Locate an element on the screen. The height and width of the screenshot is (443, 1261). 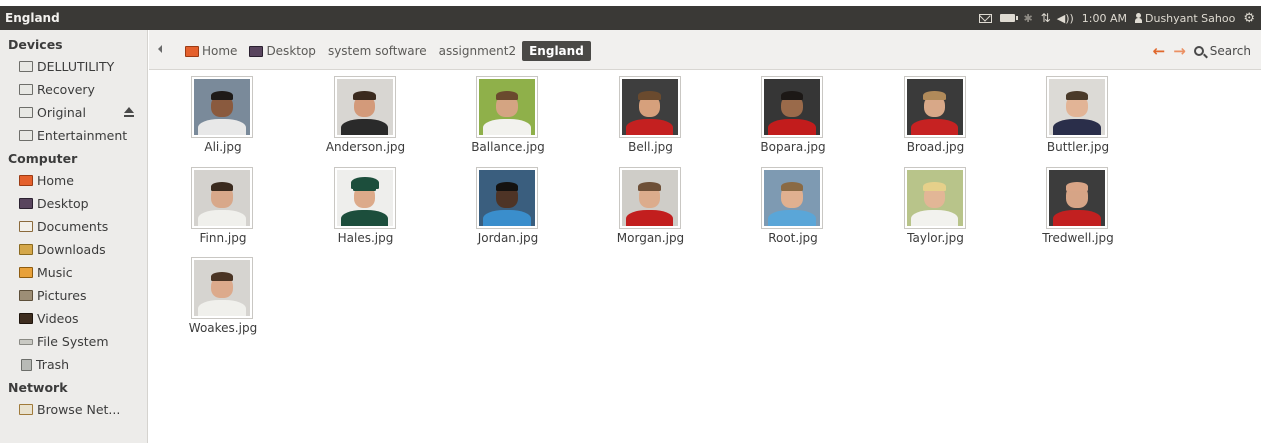
file-name: Taylor.jpg is located at coordinates (935, 237).